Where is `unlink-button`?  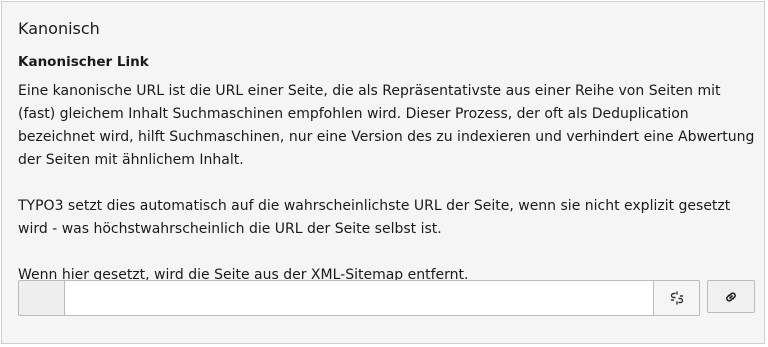 unlink-button is located at coordinates (677, 298).